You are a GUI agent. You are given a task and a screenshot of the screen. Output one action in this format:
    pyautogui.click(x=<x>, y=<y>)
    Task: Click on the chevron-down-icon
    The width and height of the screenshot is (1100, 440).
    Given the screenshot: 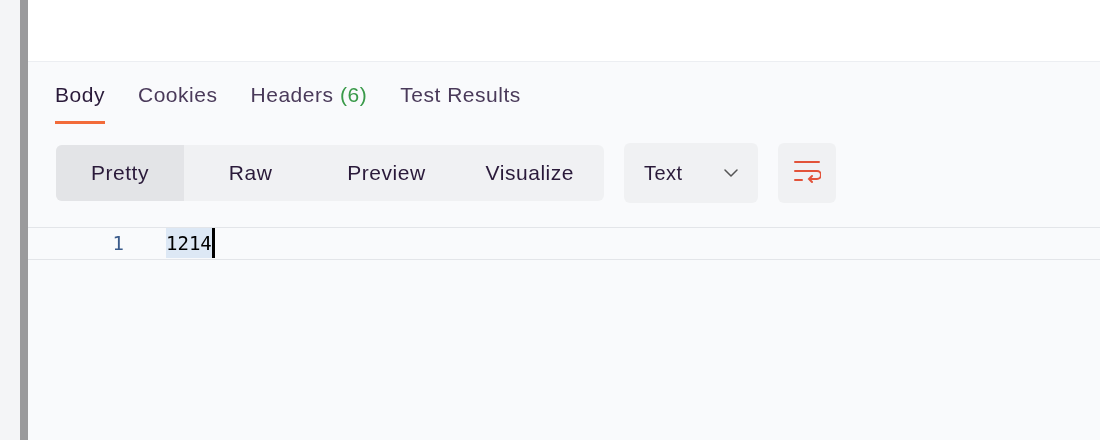 What is the action you would take?
    pyautogui.click(x=731, y=172)
    